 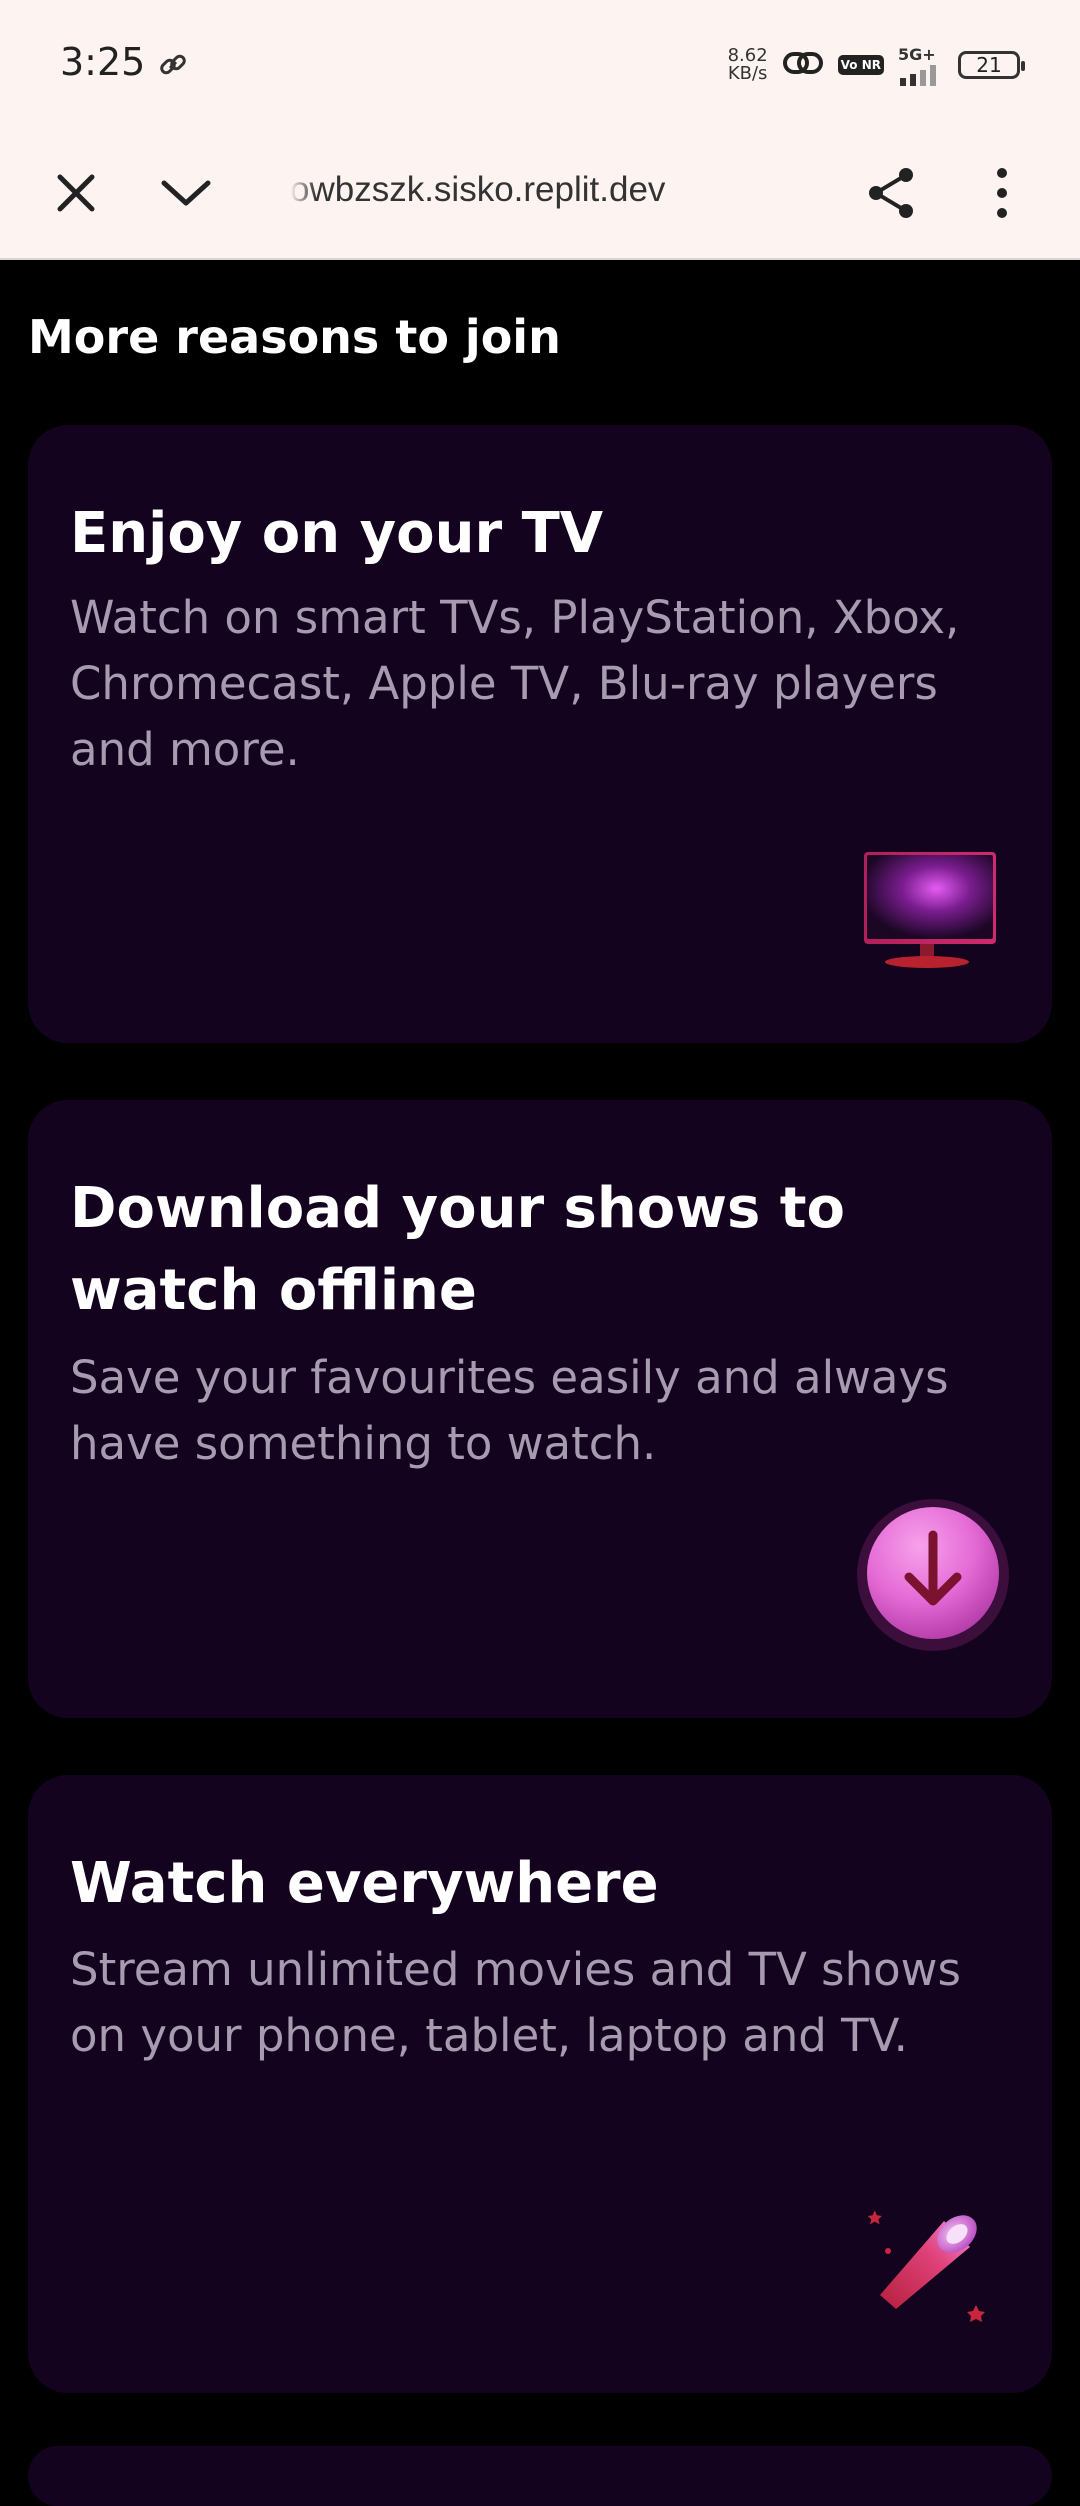 What do you see at coordinates (364, 1883) in the screenshot?
I see `card-title: Watch everywhere` at bounding box center [364, 1883].